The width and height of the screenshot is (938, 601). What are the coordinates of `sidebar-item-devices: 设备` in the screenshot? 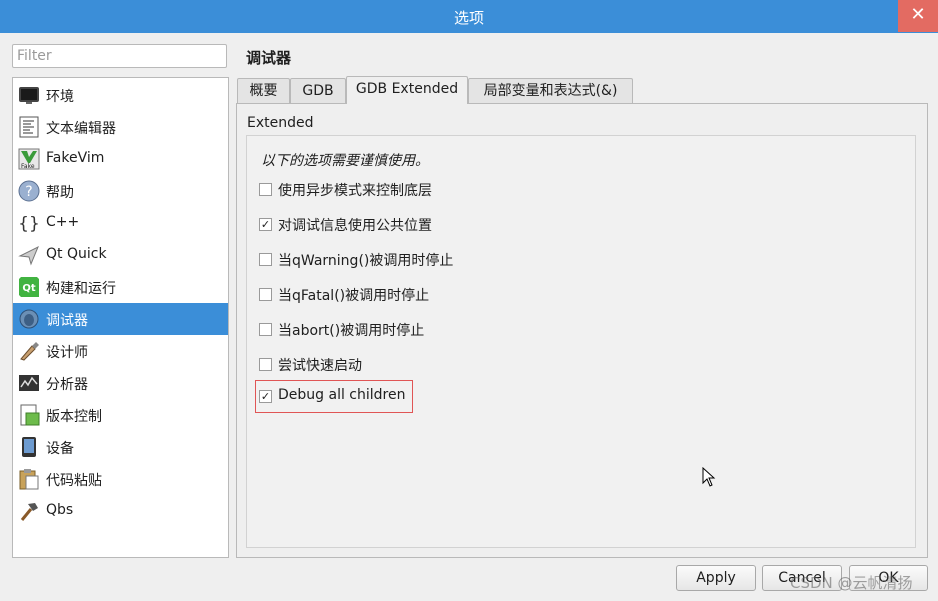 It's located at (120, 447).